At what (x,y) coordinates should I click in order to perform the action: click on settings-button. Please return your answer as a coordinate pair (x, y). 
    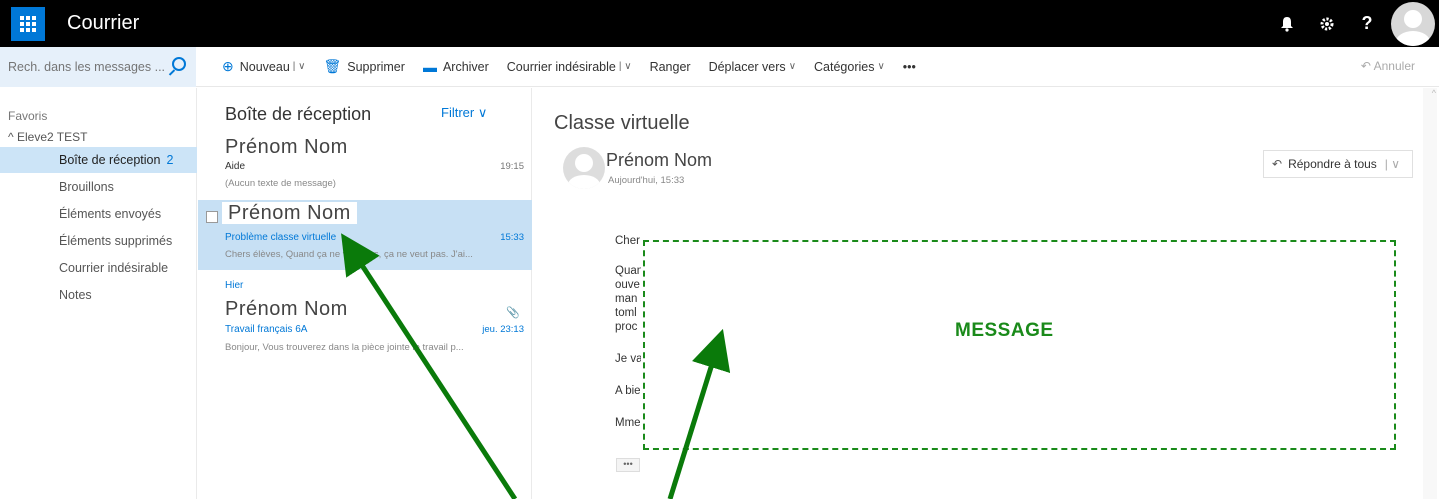
    Looking at the image, I should click on (1327, 23).